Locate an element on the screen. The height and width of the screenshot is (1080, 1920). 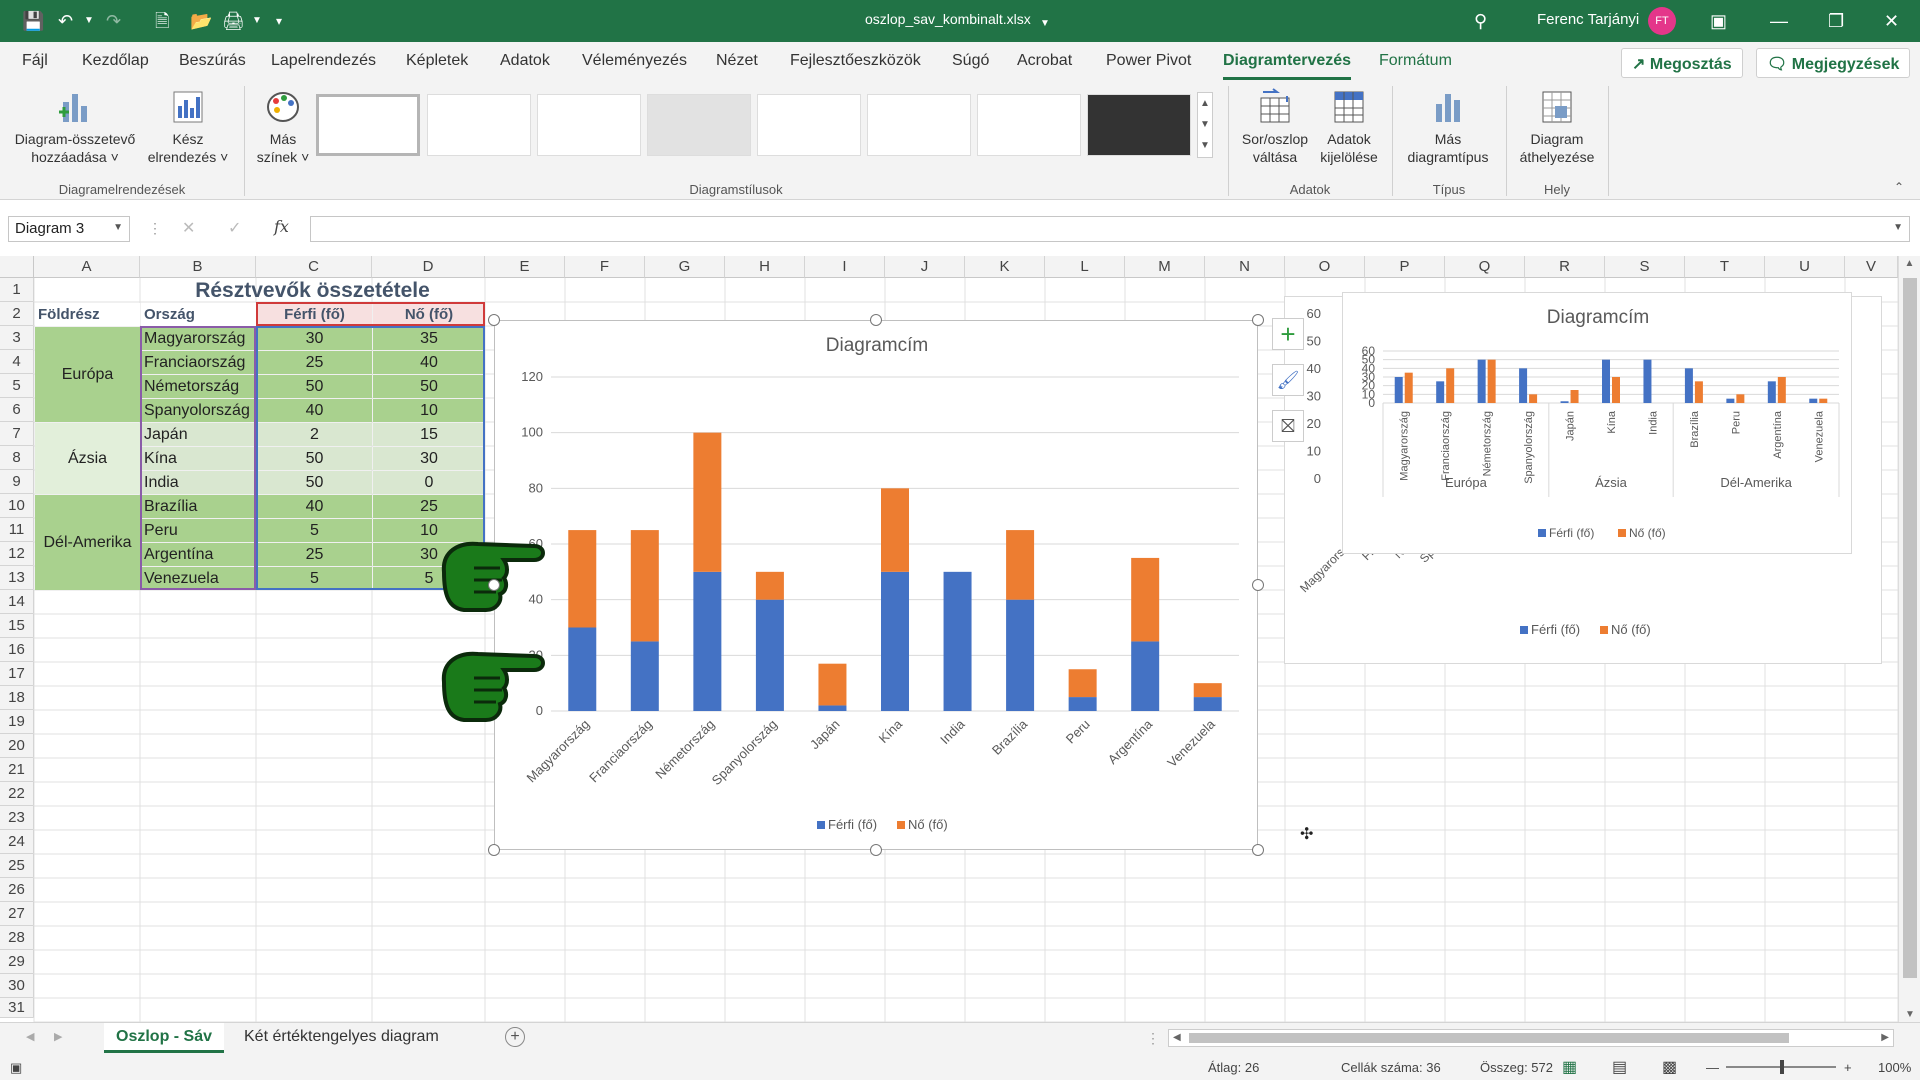
name-box-dropdown-icon: ▼ is located at coordinates (118, 227).